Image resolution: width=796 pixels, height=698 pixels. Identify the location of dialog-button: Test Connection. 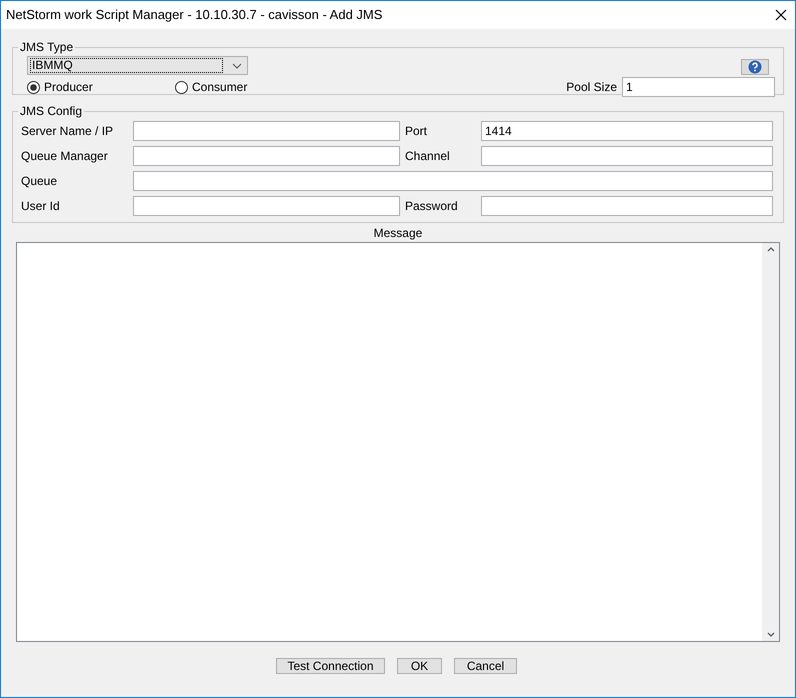
(330, 666).